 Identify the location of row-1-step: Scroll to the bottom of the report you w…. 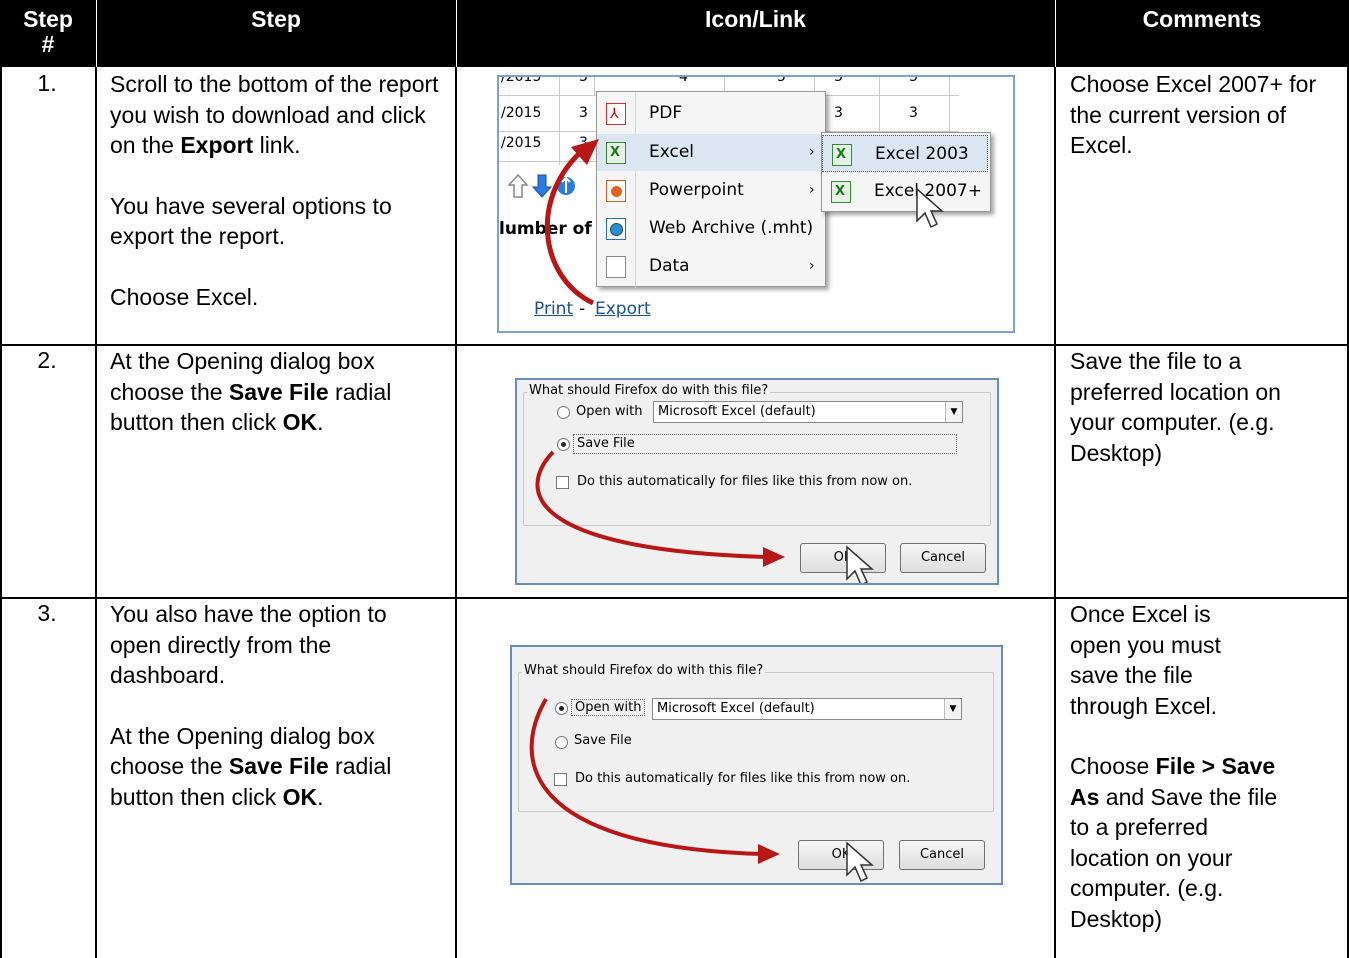
(280, 190).